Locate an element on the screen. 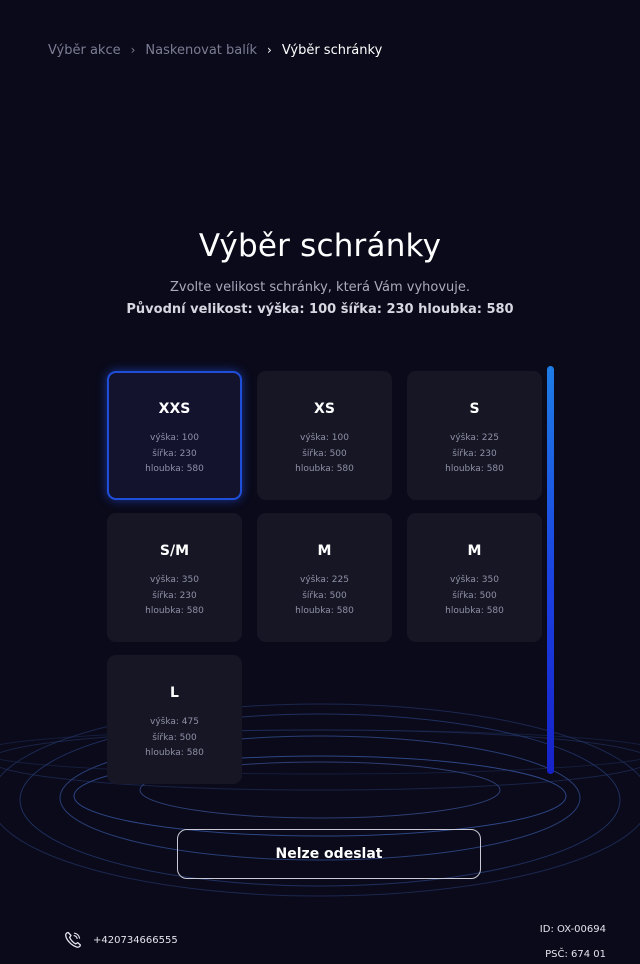 The image size is (640, 964). send-button: Nelze odeslat is located at coordinates (329, 854).